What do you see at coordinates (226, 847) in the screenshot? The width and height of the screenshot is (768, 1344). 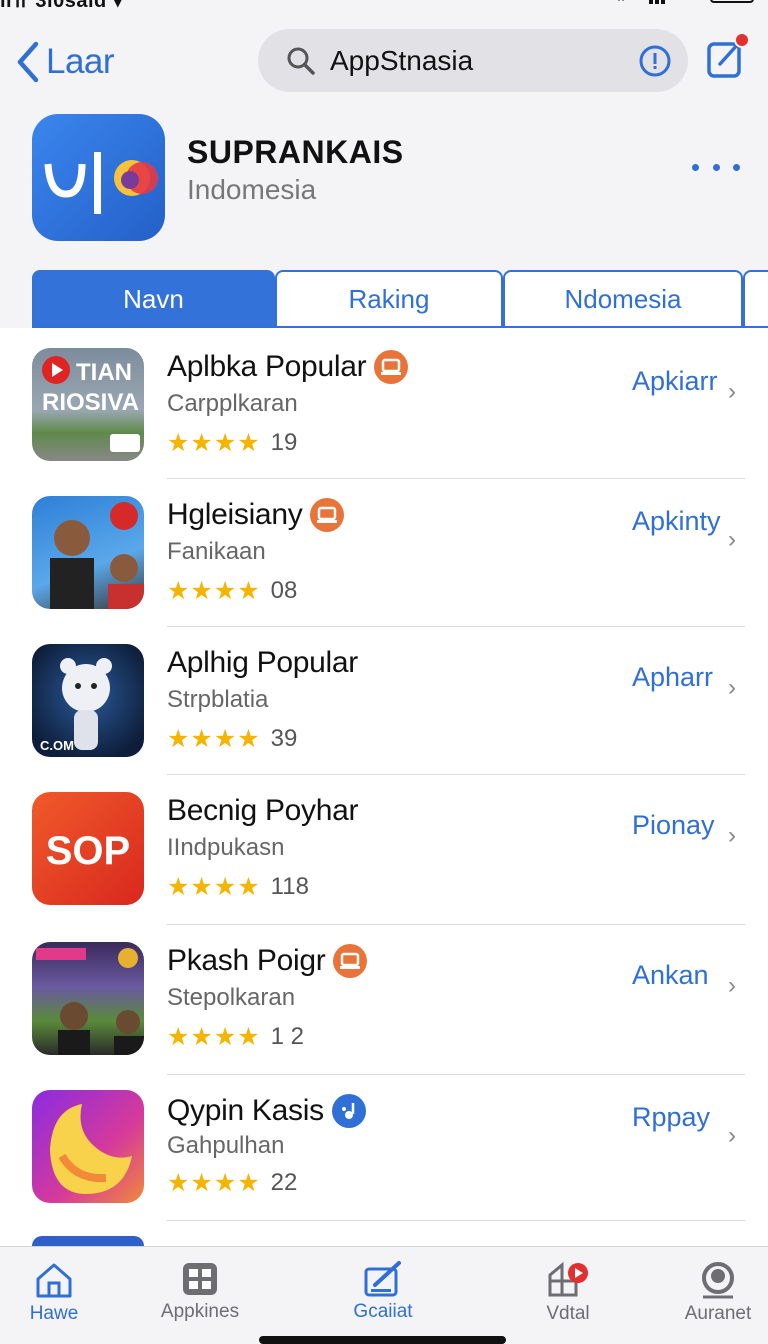 I see `app-category: IIndpukasn` at bounding box center [226, 847].